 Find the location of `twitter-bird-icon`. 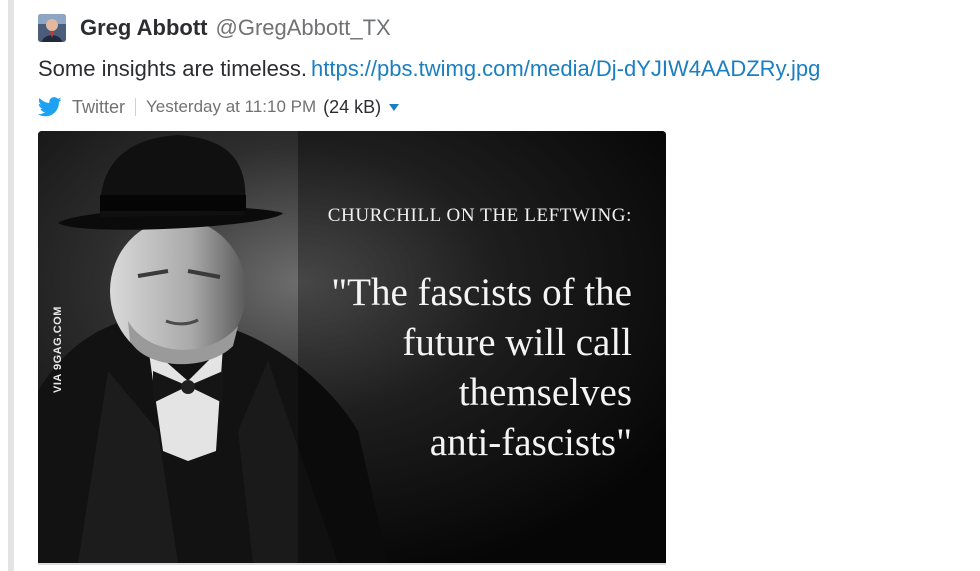

twitter-bird-icon is located at coordinates (49, 107).